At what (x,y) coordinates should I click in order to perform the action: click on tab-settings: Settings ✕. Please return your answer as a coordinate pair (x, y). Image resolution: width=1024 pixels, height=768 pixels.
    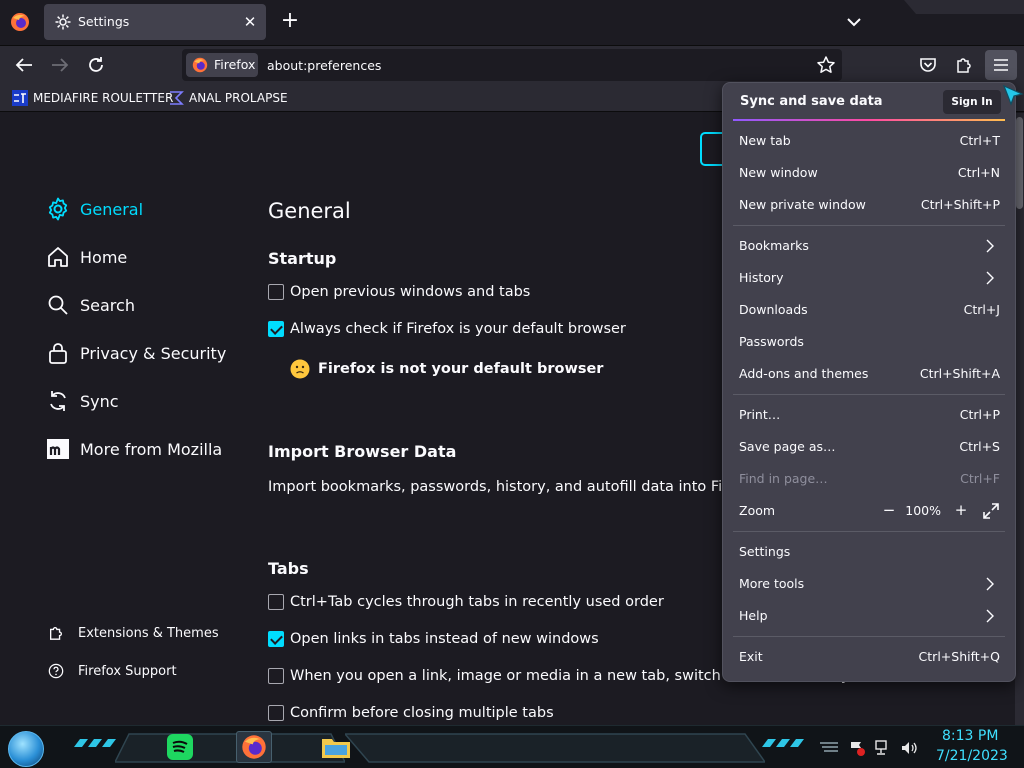
    Looking at the image, I should click on (155, 22).